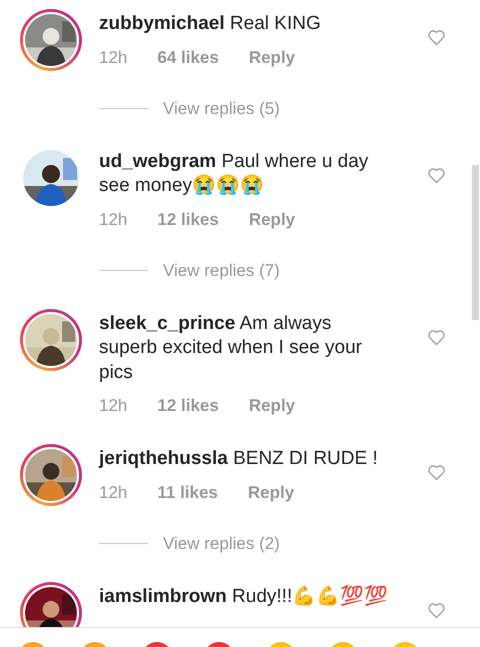  I want to click on comment-text: zubbymichael Real KING, so click(210, 24).